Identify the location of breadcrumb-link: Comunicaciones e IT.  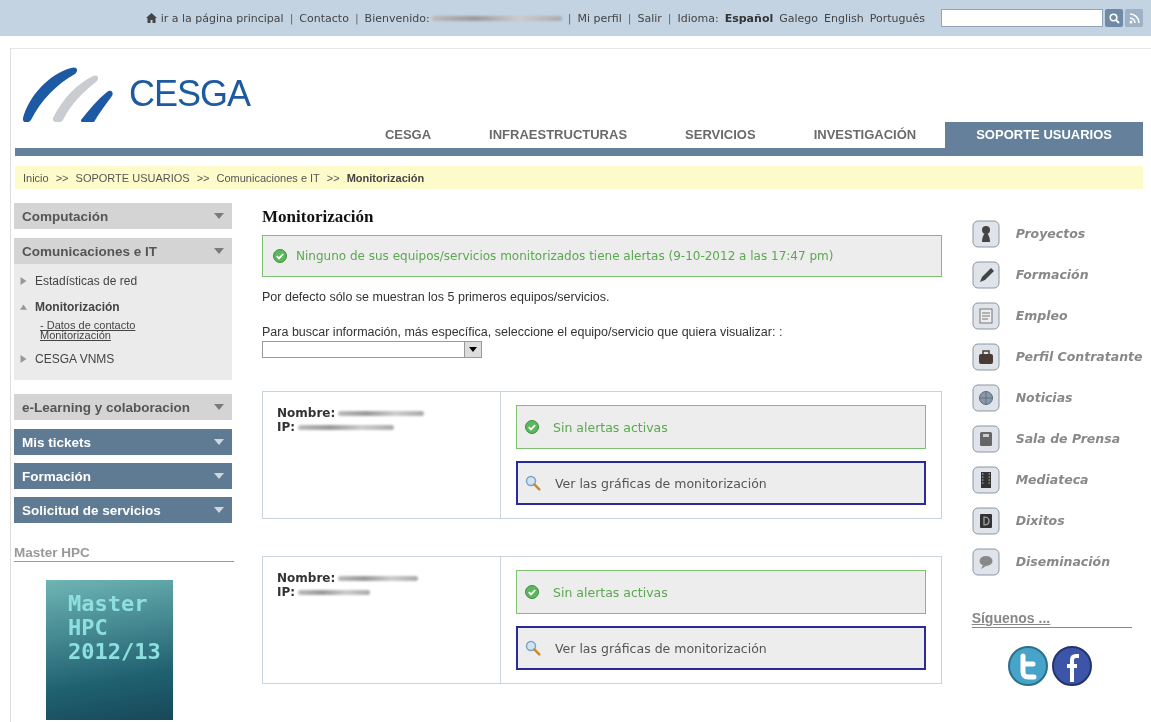
(268, 177).